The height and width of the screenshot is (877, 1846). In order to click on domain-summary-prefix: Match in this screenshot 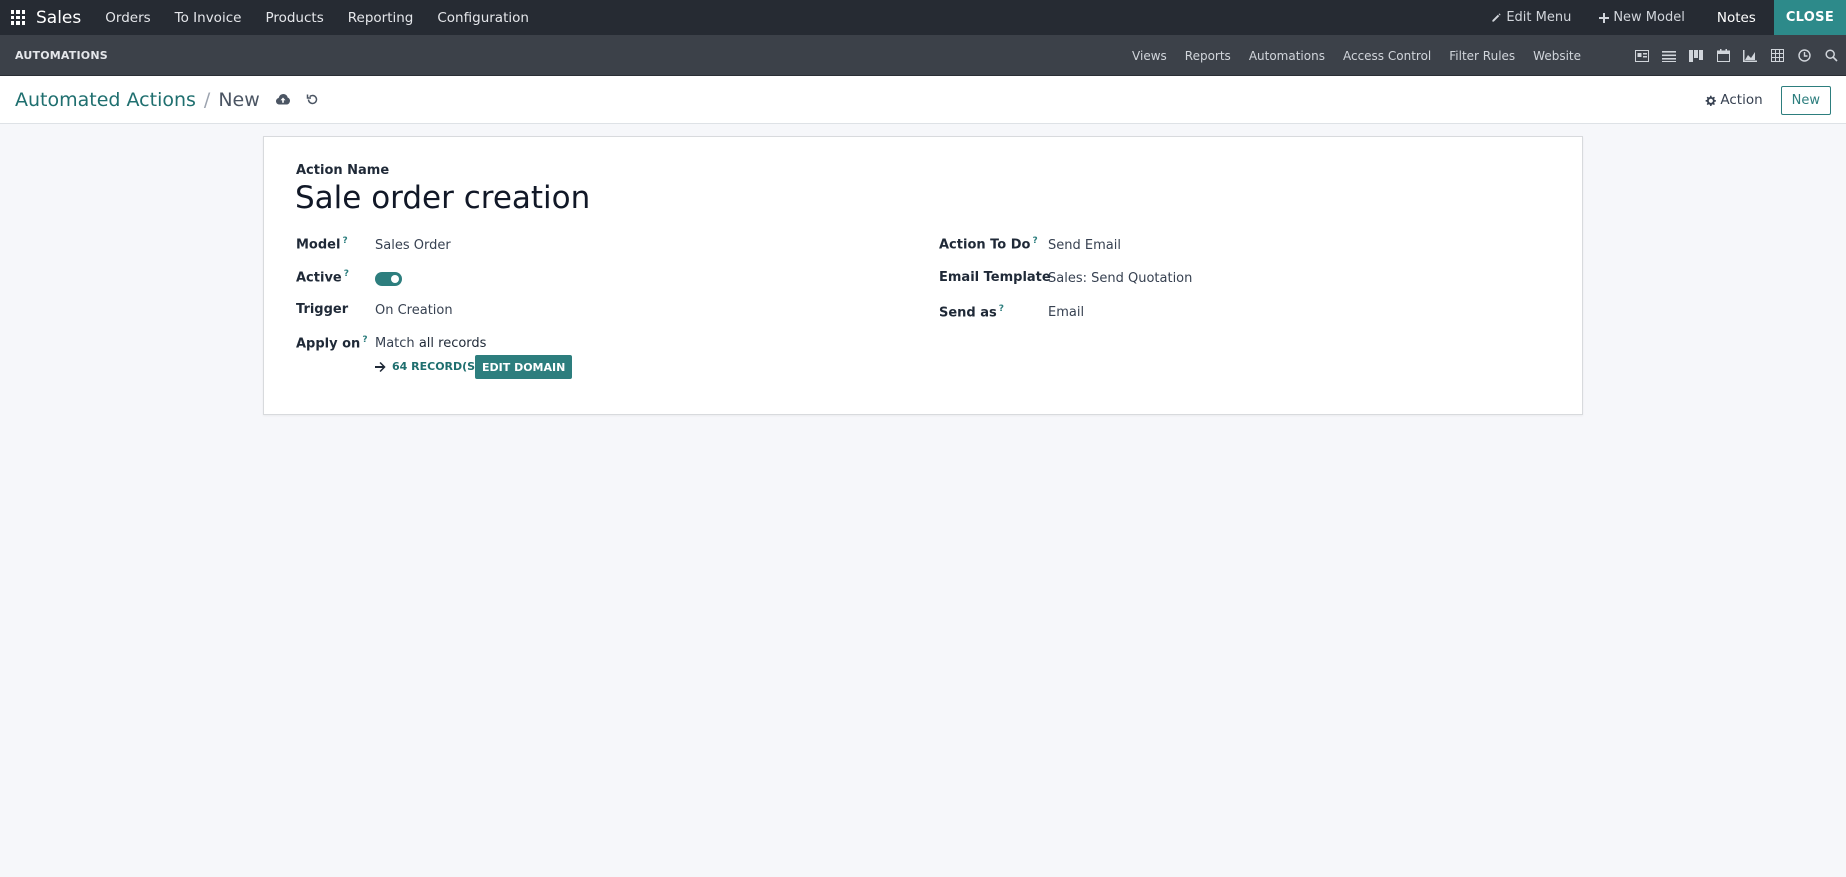, I will do `click(397, 343)`.